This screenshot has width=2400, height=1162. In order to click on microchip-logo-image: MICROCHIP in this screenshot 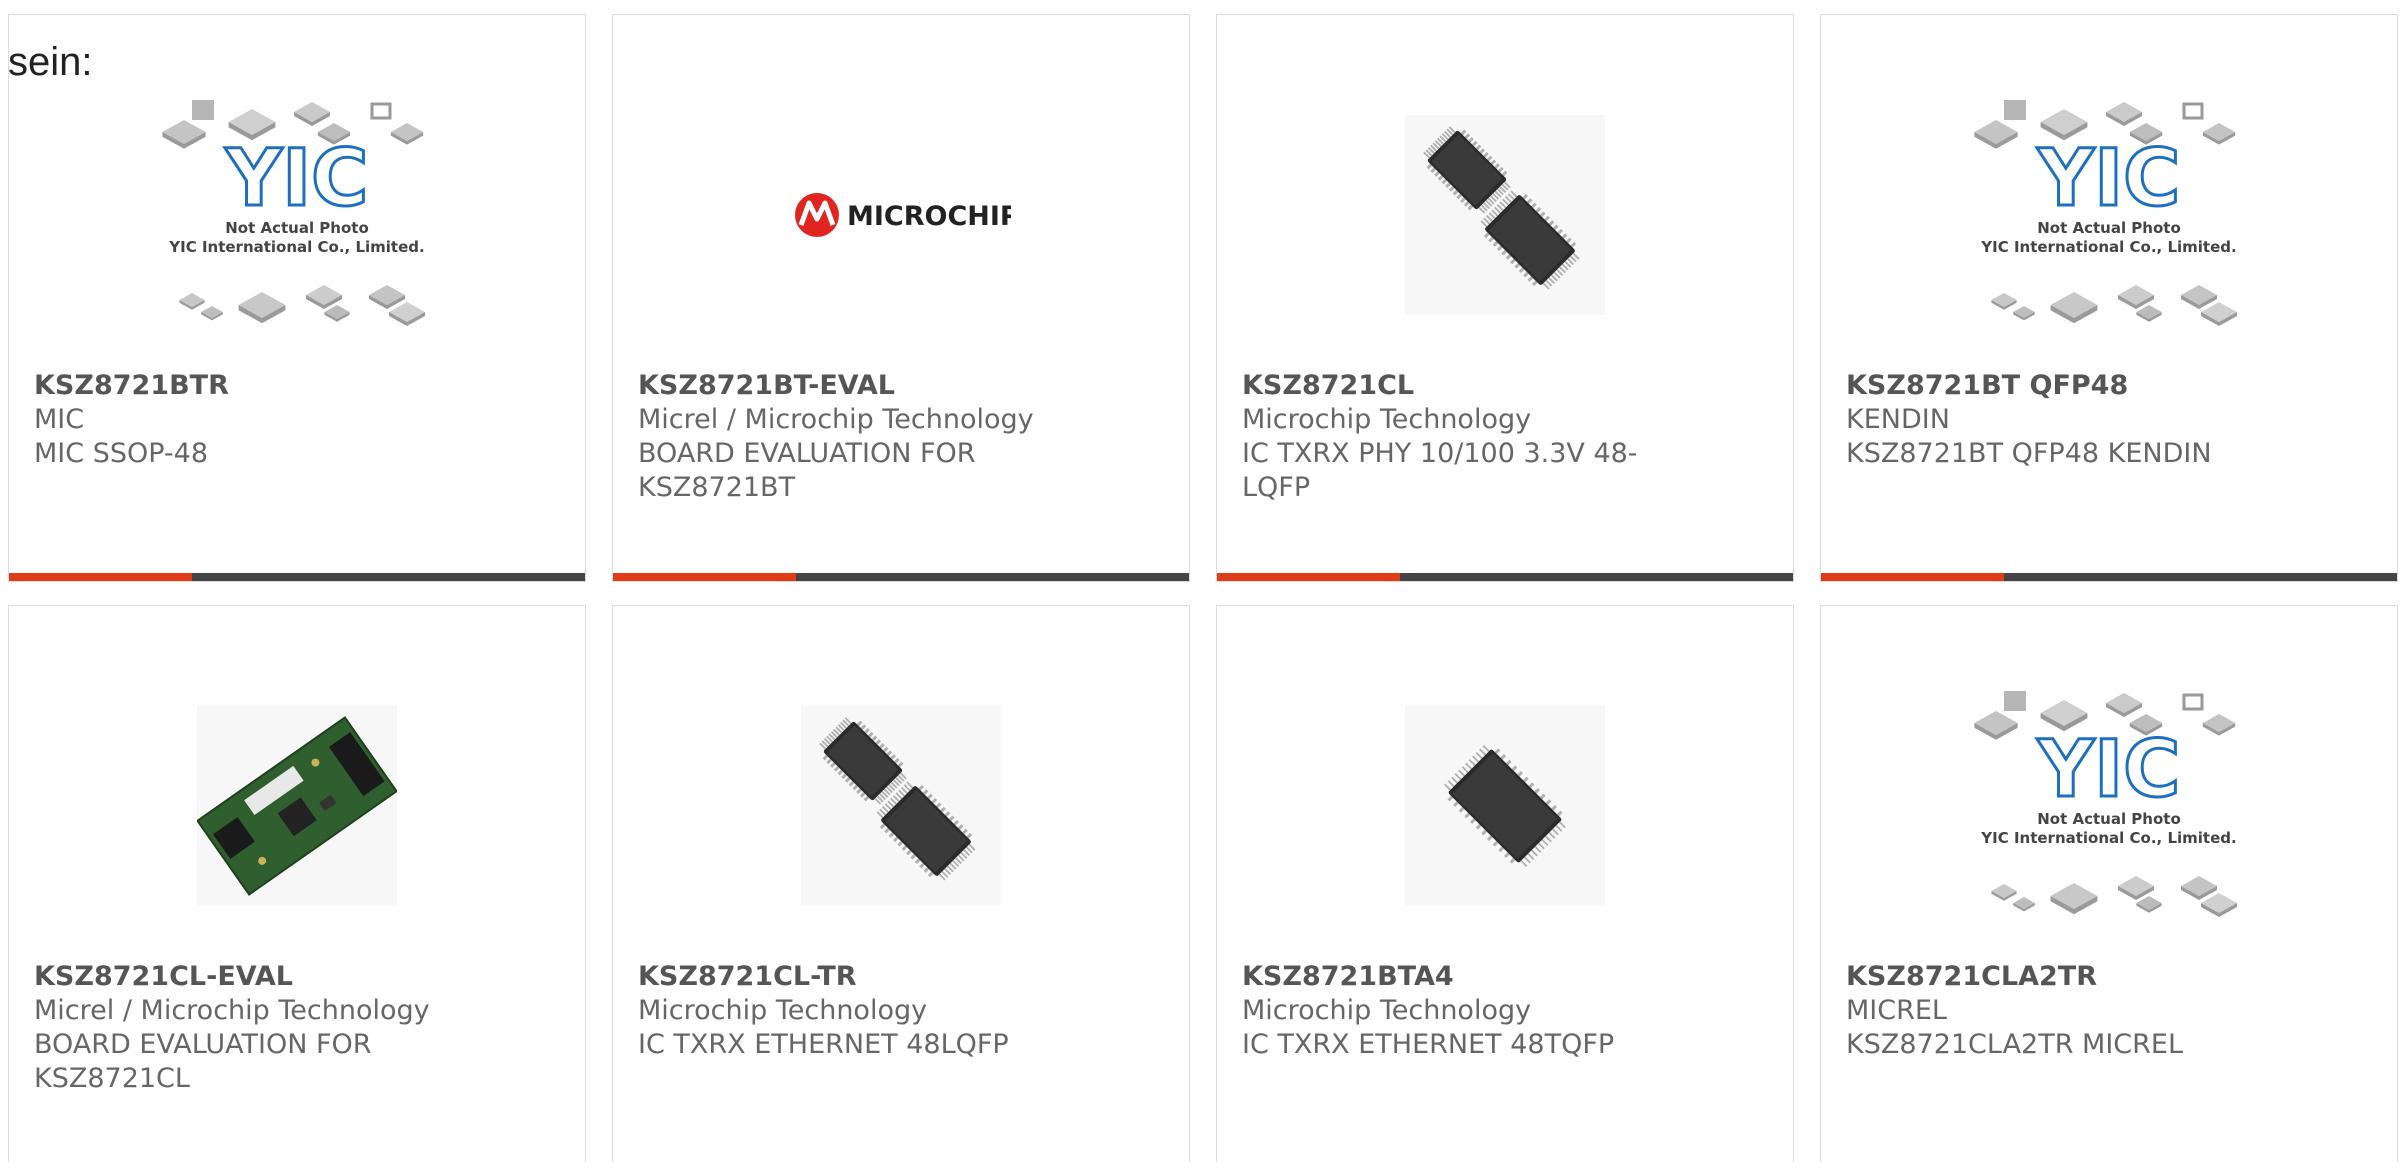, I will do `click(903, 215)`.